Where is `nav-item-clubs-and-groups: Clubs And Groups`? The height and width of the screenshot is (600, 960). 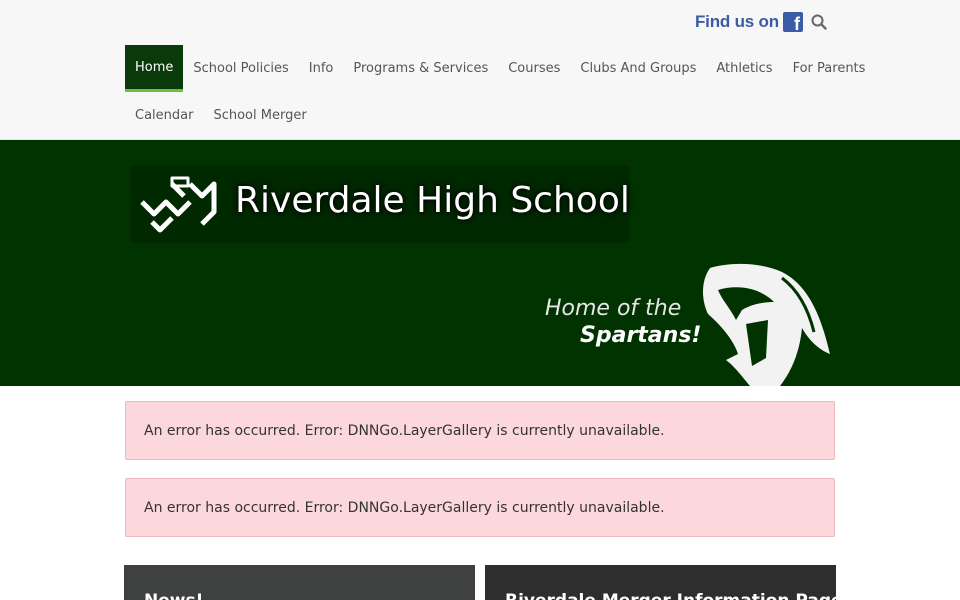 nav-item-clubs-and-groups: Clubs And Groups is located at coordinates (638, 68).